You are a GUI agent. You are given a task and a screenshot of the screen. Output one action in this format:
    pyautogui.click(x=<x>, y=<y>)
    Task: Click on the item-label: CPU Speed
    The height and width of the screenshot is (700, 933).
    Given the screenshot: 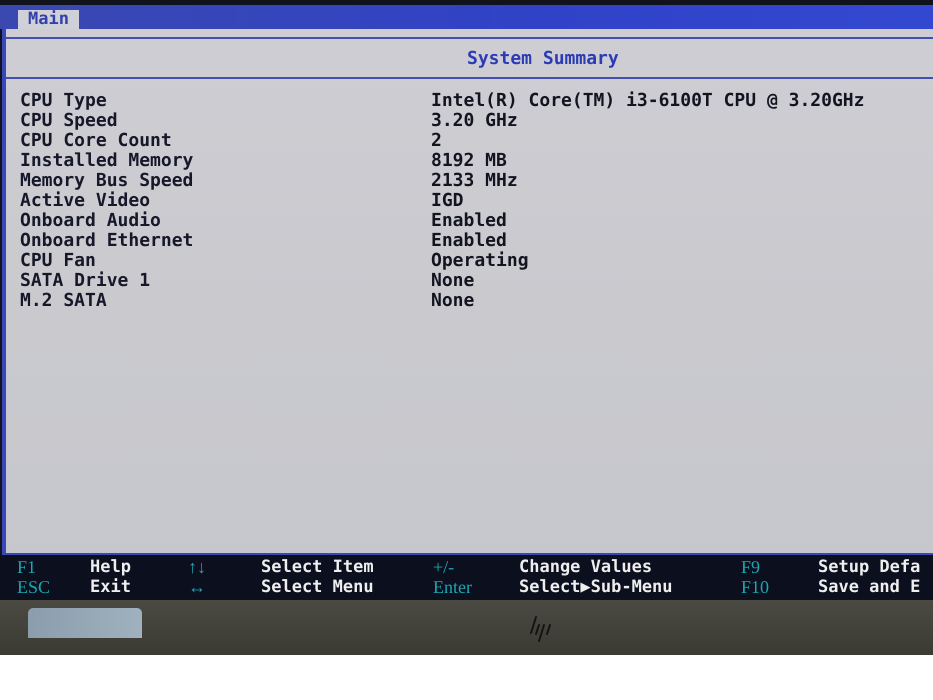 What is the action you would take?
    pyautogui.click(x=69, y=121)
    